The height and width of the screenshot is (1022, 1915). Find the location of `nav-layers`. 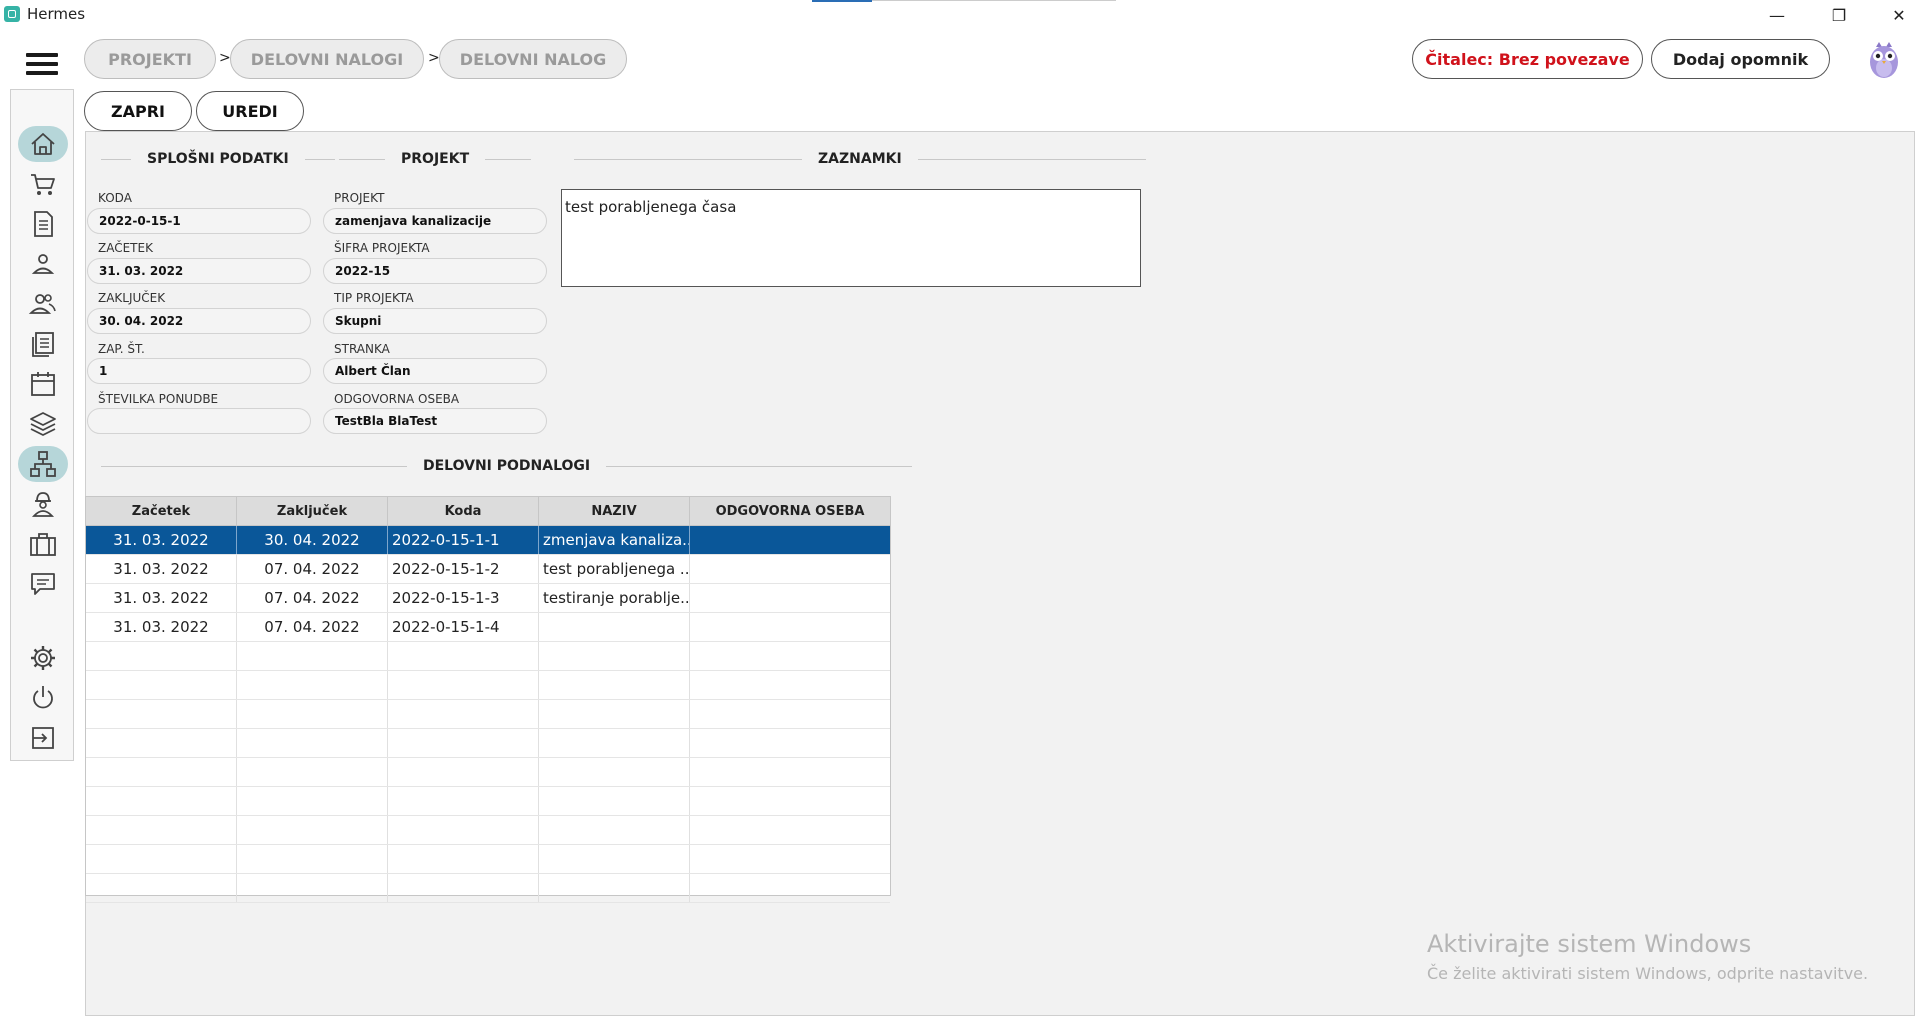

nav-layers is located at coordinates (43, 424).